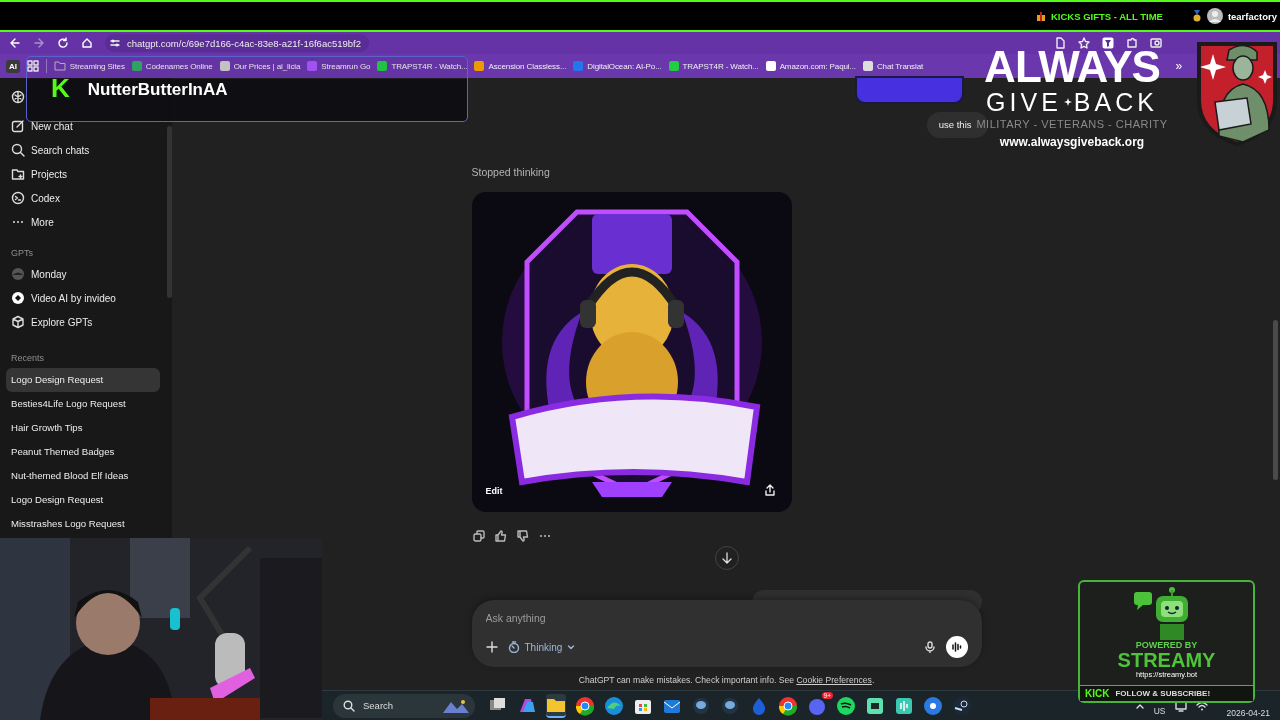 This screenshot has height=720, width=1280. What do you see at coordinates (339, 66) in the screenshot?
I see `bookmark: Streamrun Go` at bounding box center [339, 66].